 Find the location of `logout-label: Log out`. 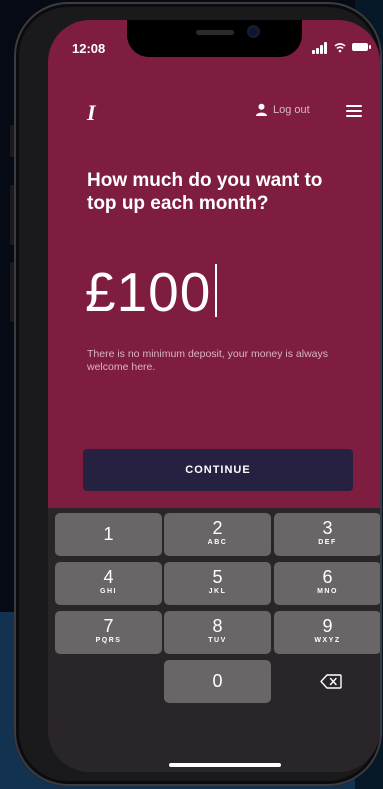

logout-label: Log out is located at coordinates (291, 109).